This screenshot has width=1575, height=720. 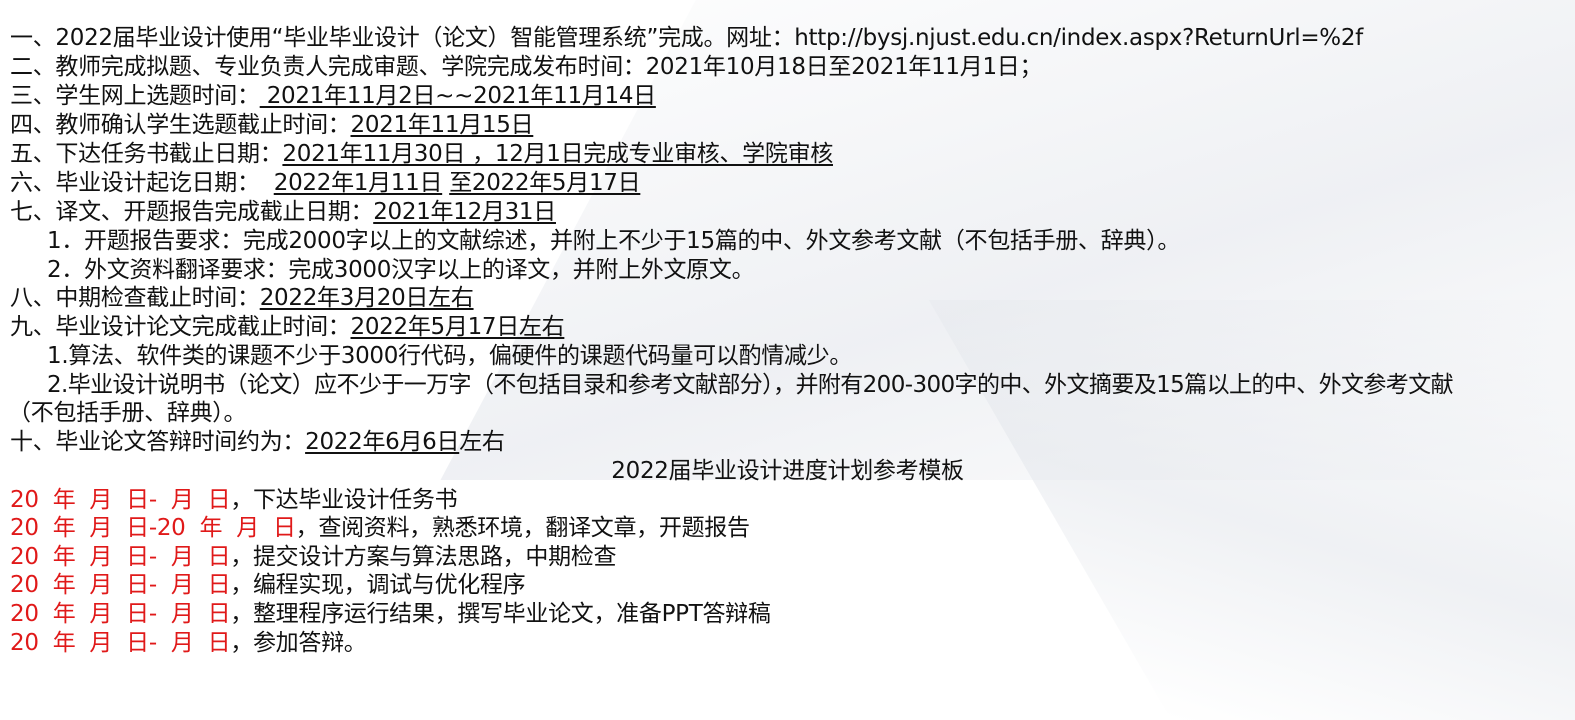 I want to click on template-title: 2022届毕业设计进度计划参考模板, so click(x=787, y=471).